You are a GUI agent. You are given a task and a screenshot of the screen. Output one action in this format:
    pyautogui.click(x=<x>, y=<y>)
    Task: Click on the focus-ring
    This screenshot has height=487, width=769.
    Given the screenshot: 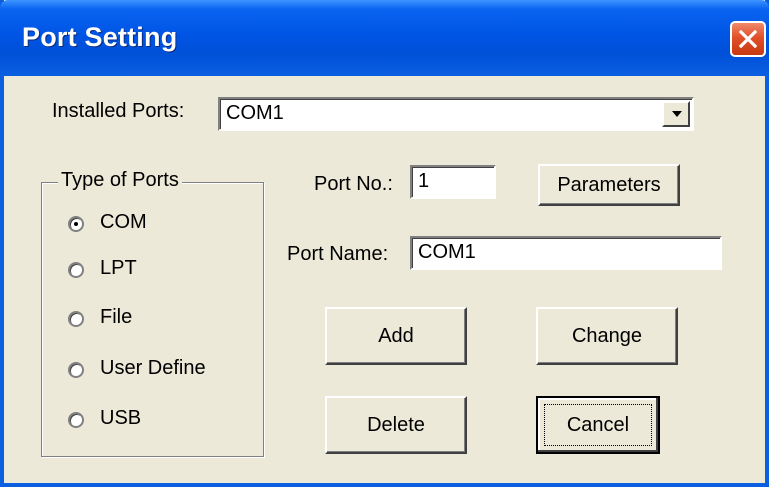 What is the action you would take?
    pyautogui.click(x=598, y=425)
    